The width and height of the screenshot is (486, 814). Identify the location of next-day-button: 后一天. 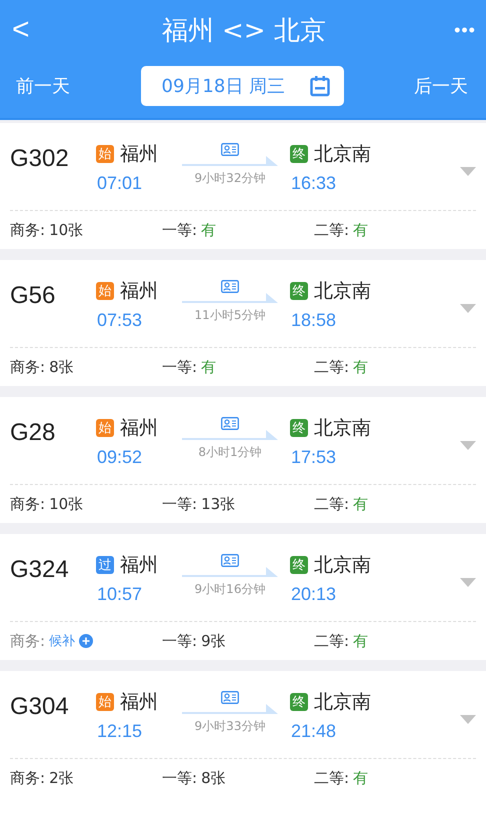
(441, 86).